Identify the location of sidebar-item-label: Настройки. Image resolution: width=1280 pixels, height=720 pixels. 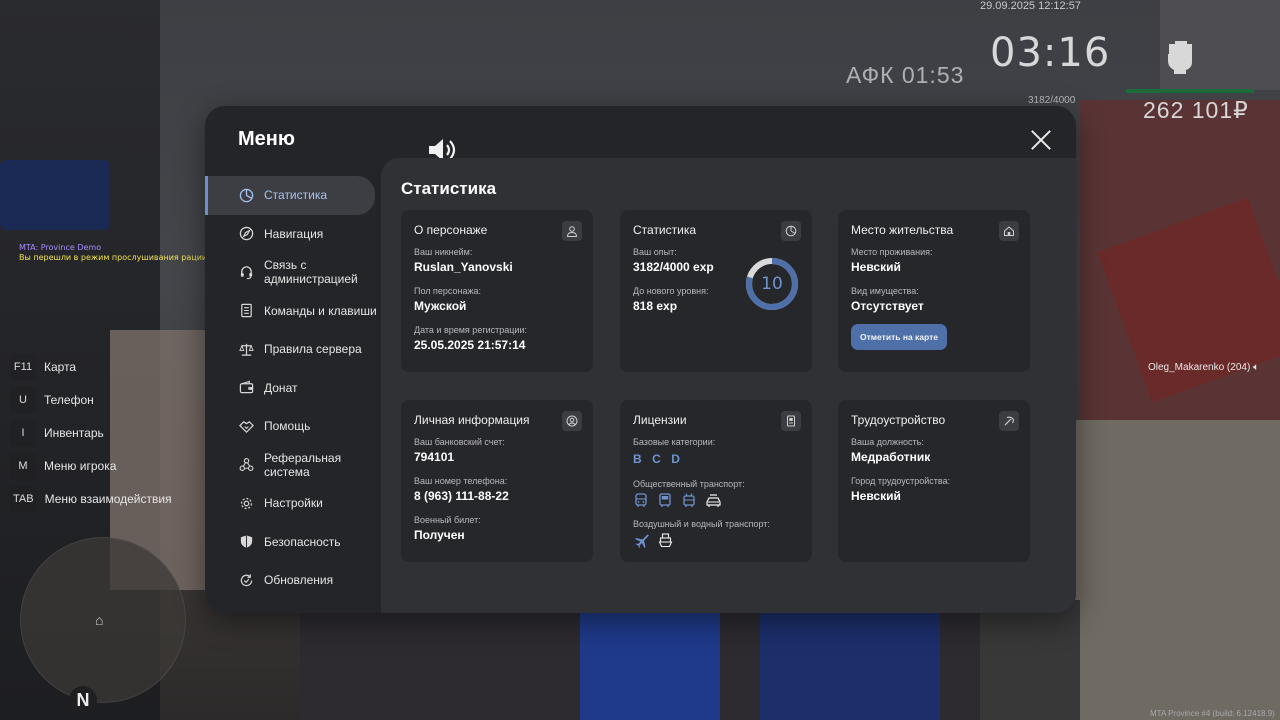
(293, 503).